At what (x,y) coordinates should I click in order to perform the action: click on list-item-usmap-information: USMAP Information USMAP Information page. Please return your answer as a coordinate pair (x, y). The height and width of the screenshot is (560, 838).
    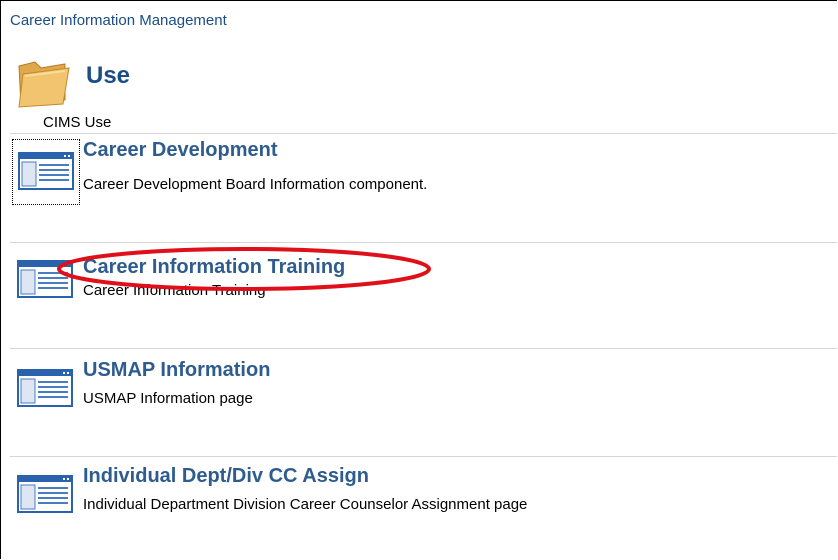
    Looking at the image, I should click on (424, 399).